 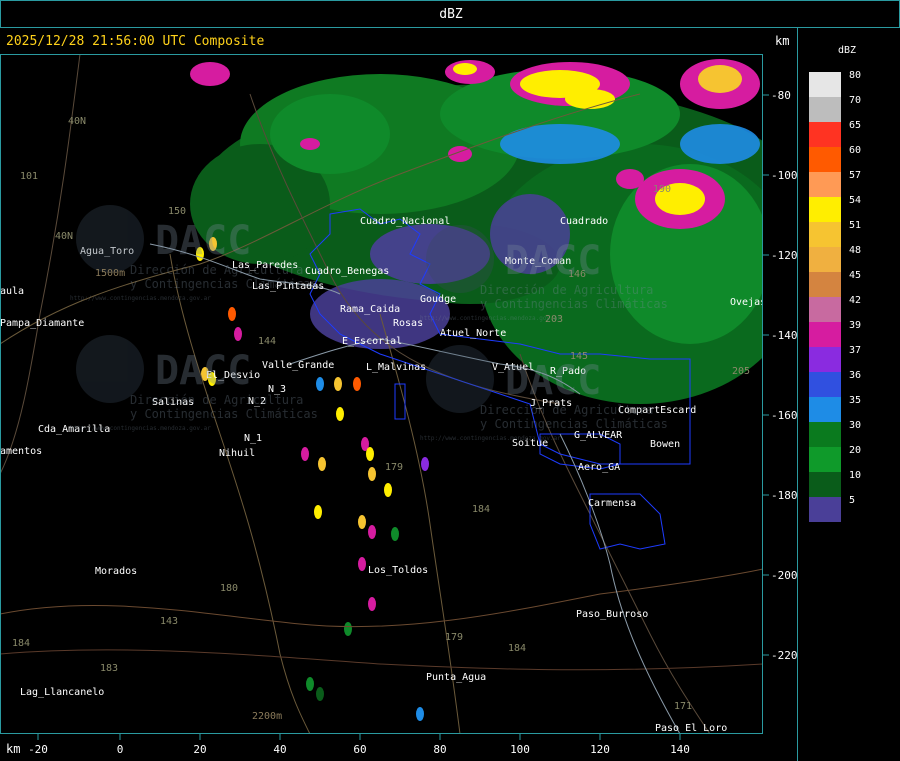 I want to click on legend-label: 51, so click(x=855, y=225).